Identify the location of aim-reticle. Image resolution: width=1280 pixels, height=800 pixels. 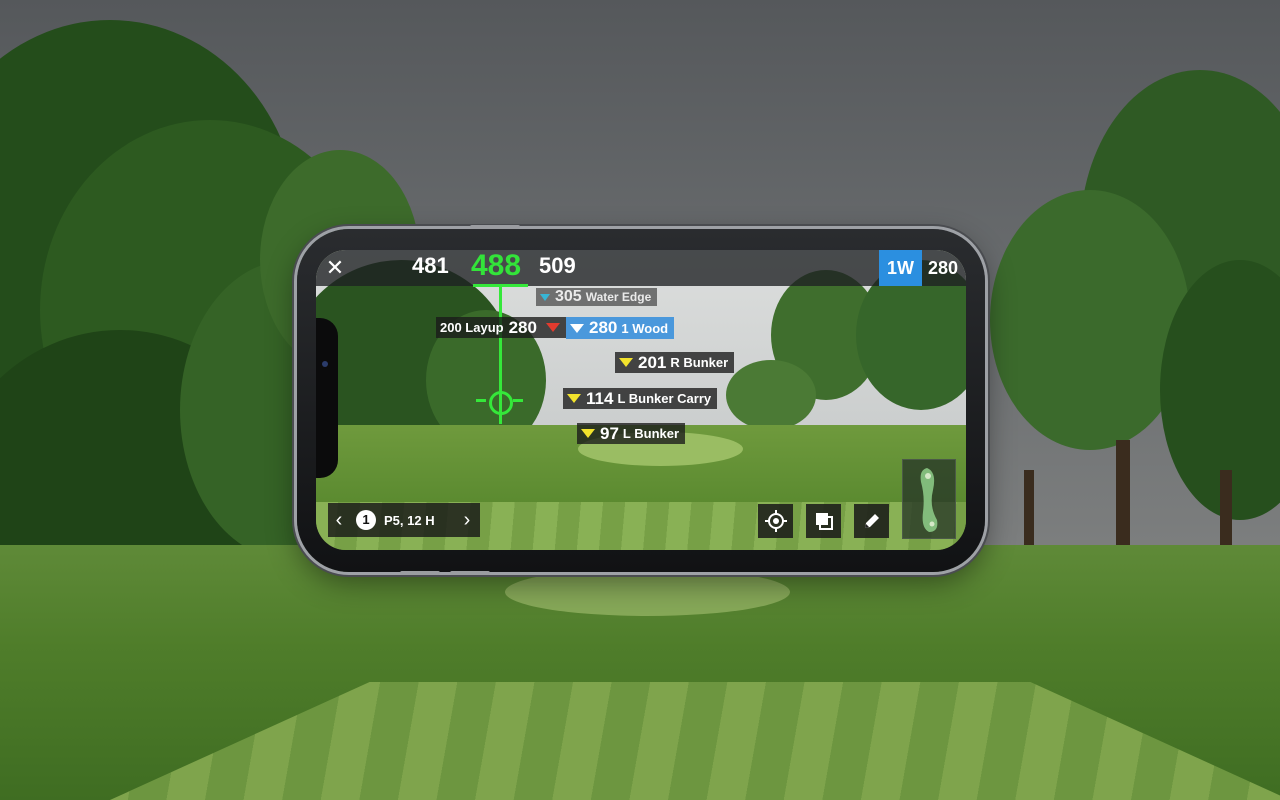
(501, 403).